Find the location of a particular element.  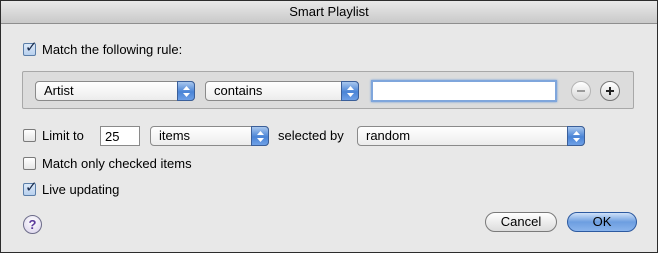

limit-checkbox is located at coordinates (29, 135).